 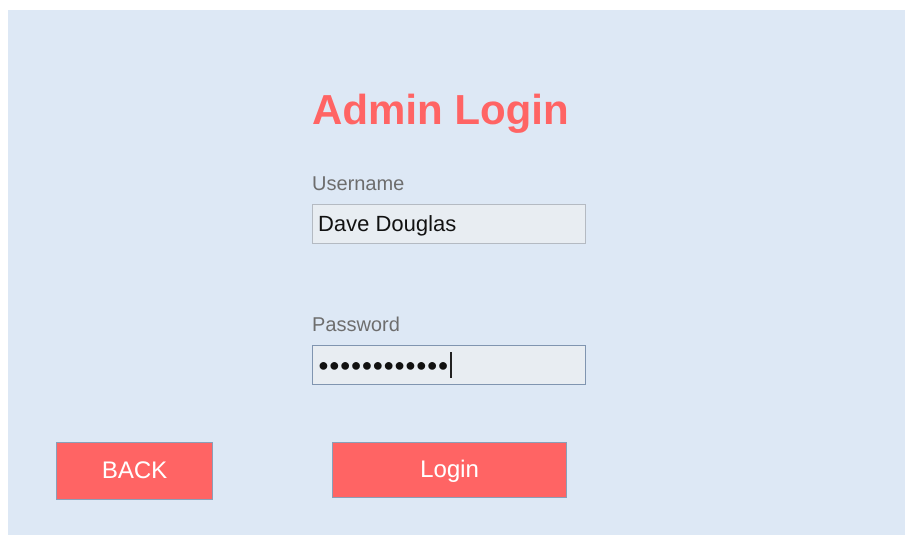 What do you see at coordinates (440, 110) in the screenshot?
I see `page-title: Admin Login` at bounding box center [440, 110].